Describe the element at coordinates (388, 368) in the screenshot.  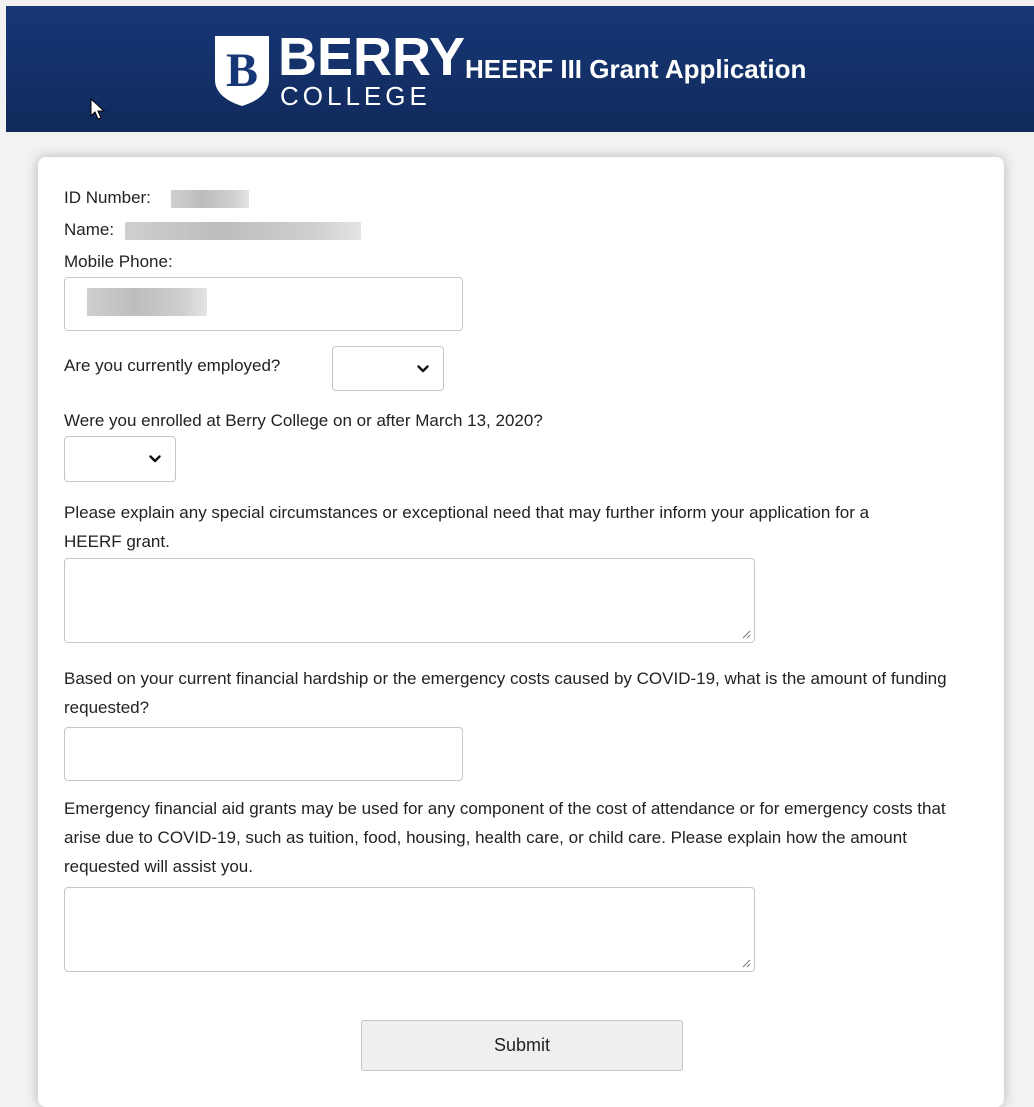
I see `employed-select` at that location.